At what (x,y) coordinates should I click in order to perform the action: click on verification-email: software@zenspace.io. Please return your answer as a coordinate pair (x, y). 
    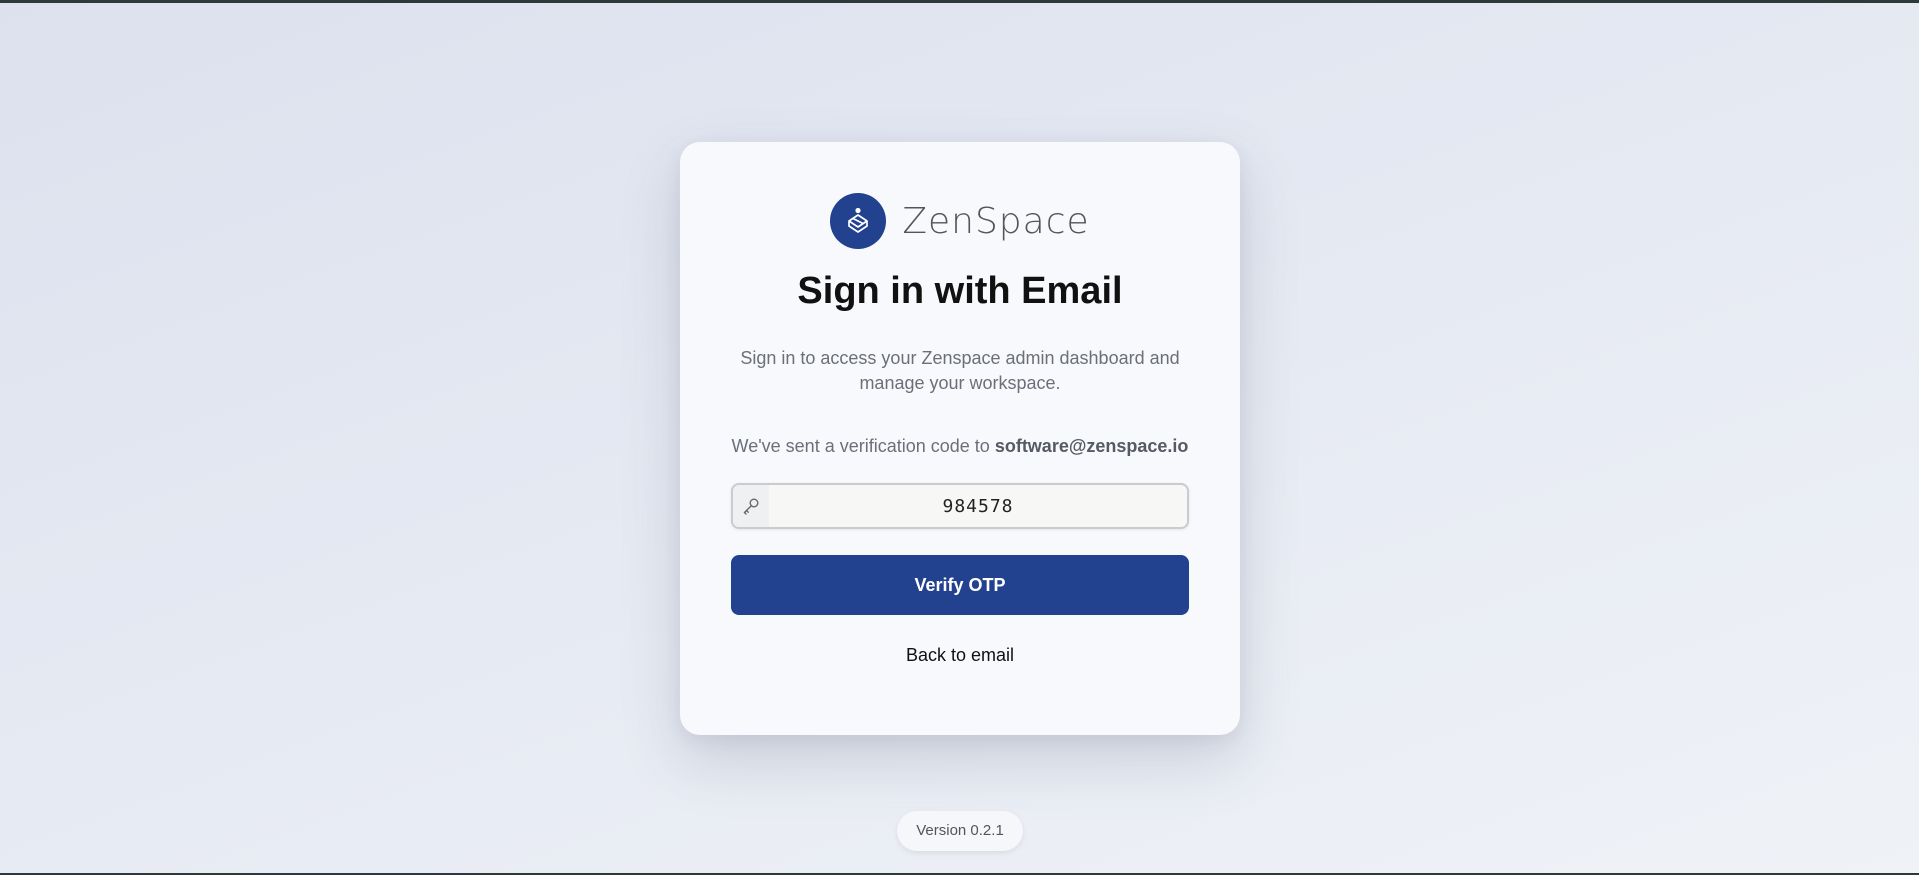
    Looking at the image, I should click on (1091, 446).